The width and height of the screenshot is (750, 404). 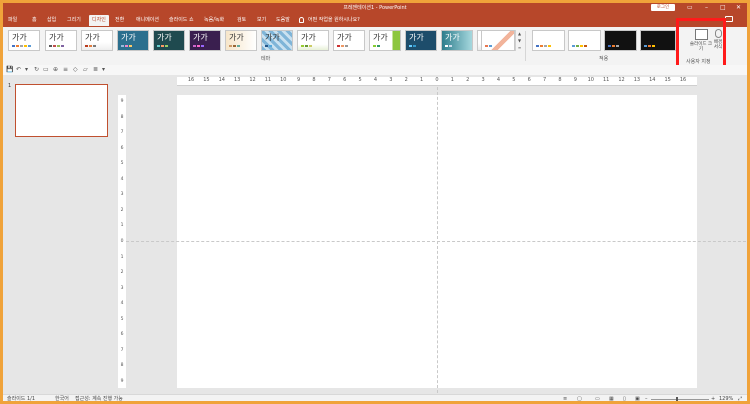 I want to click on arrange-icon: ▱, so click(x=85, y=70).